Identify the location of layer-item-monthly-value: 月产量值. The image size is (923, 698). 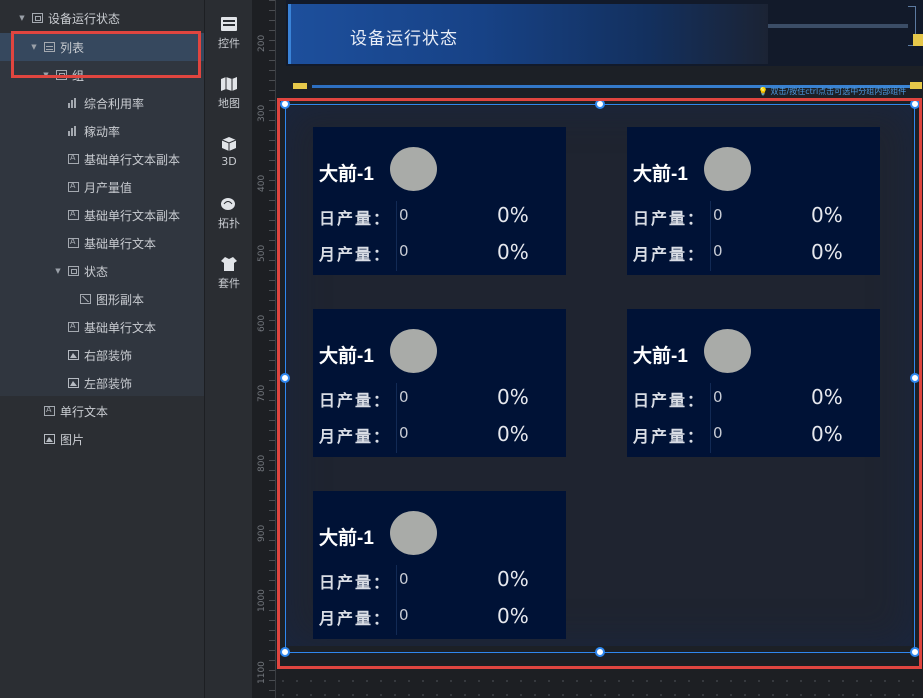
(102, 187).